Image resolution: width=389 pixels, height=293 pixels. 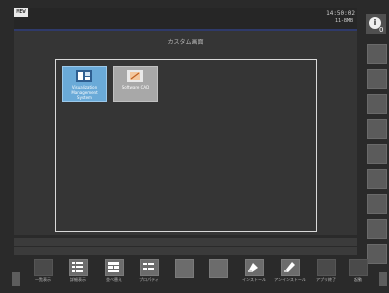 I want to click on toolbar-install-button: インストール, so click(x=254, y=270).